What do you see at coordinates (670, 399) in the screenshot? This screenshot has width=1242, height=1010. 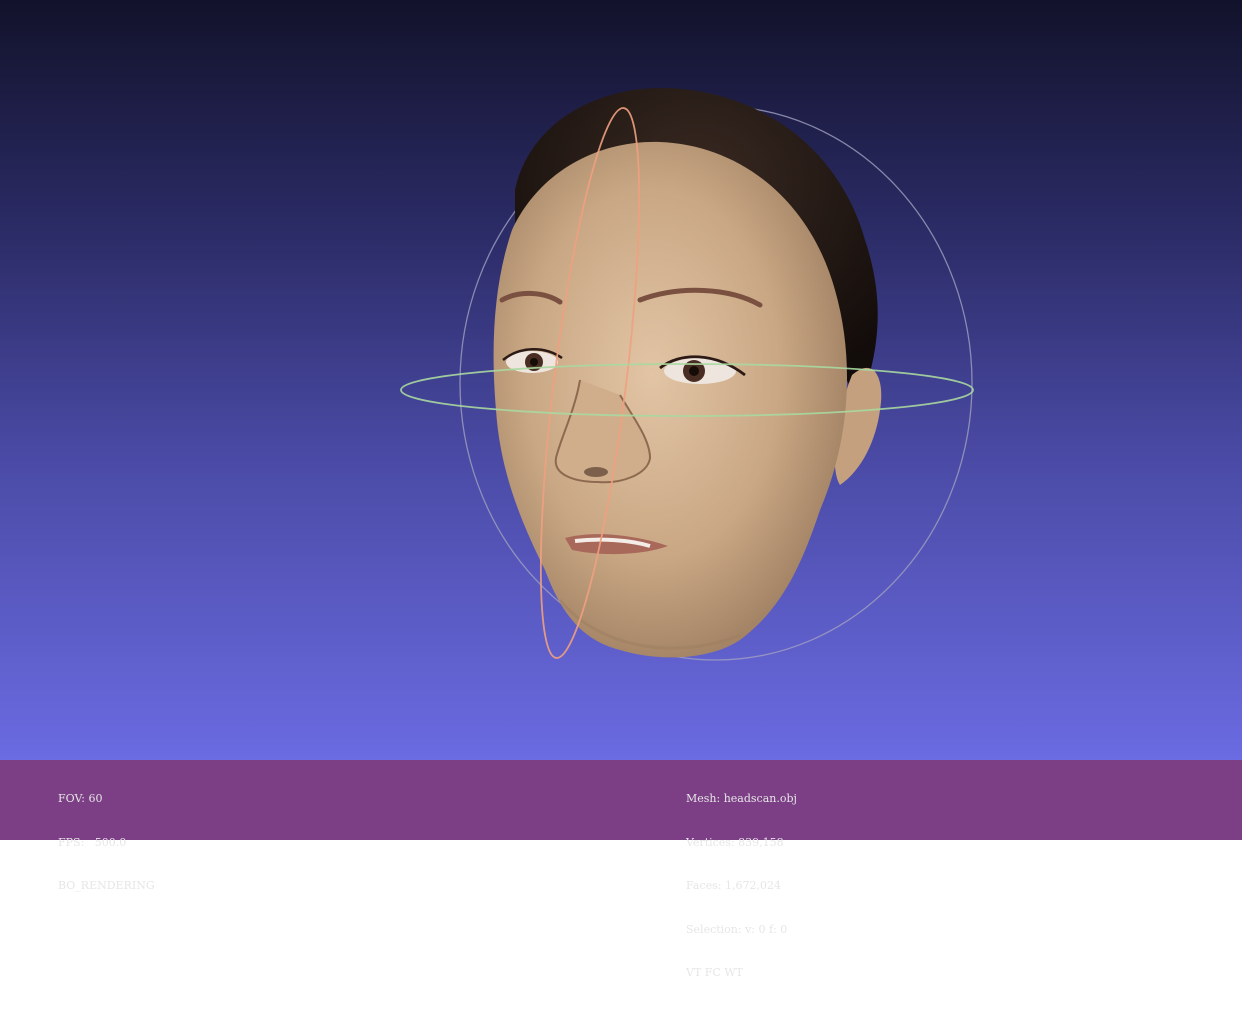 I see `face` at bounding box center [670, 399].